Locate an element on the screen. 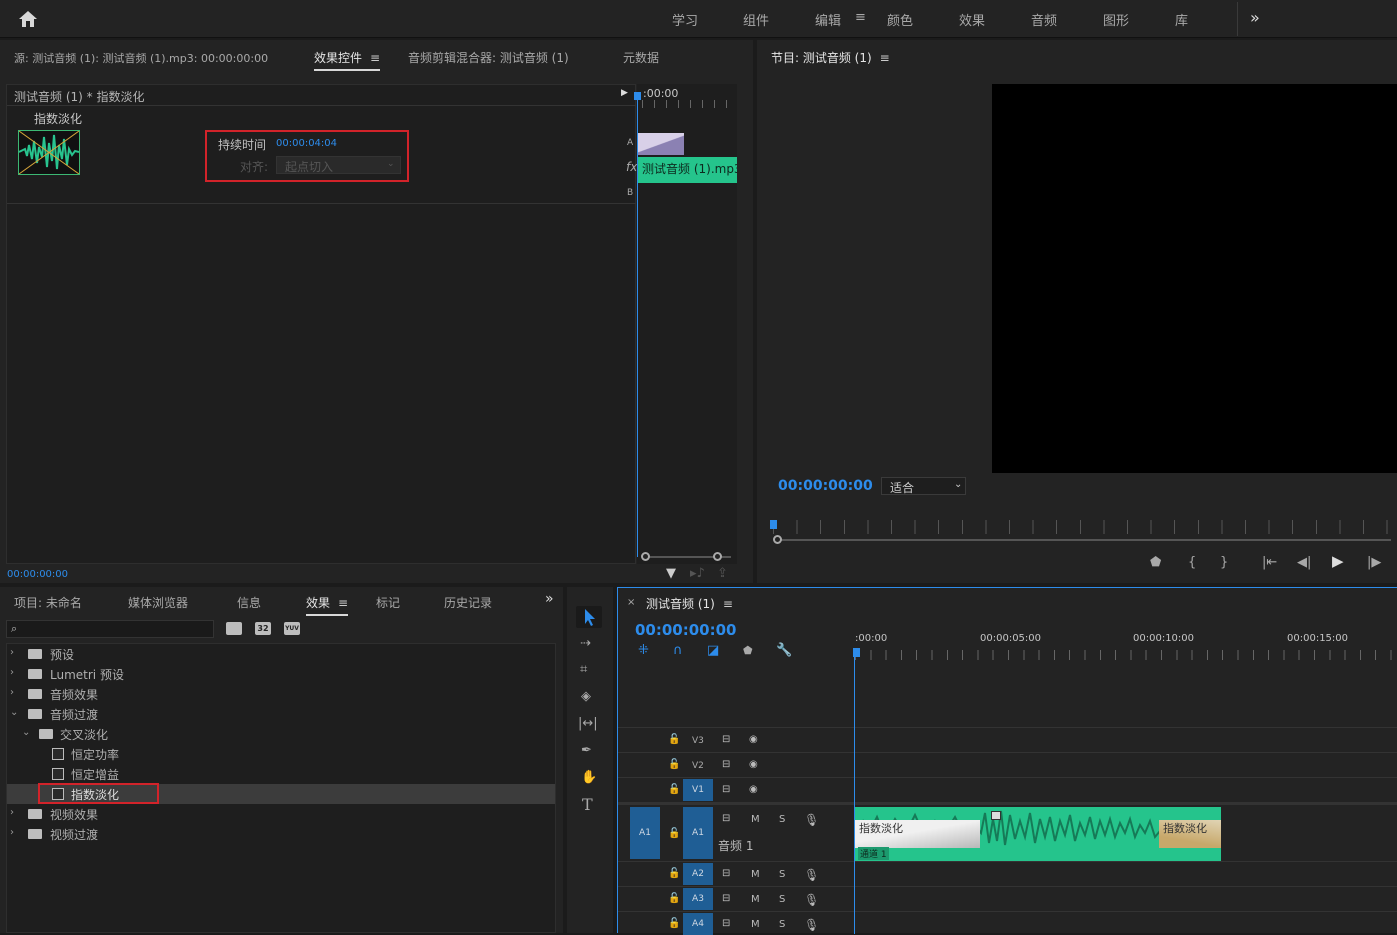 The width and height of the screenshot is (1397, 935). tree-item-constant-power: 恒定功率 is located at coordinates (281, 754).